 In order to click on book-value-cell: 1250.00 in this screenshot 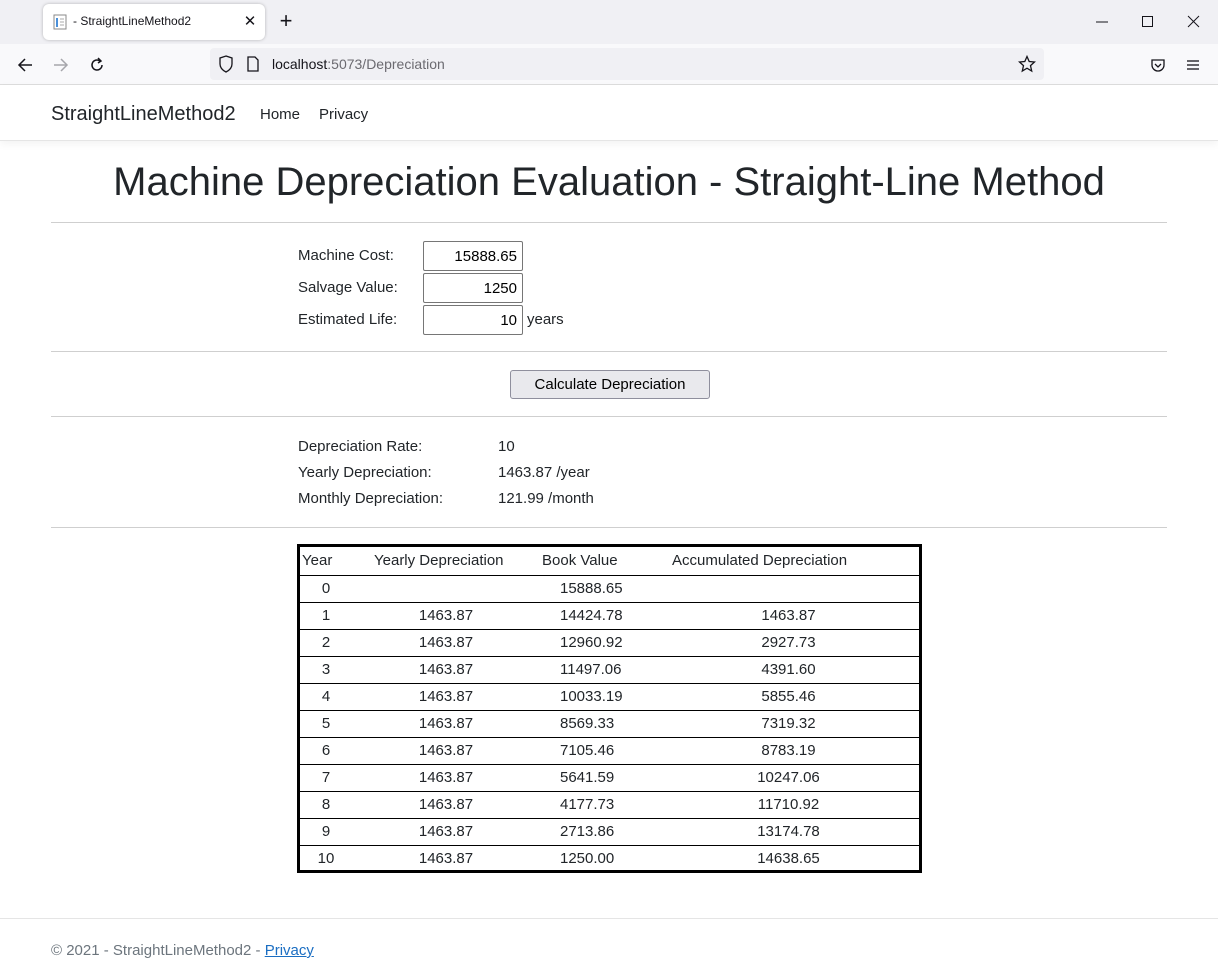, I will do `click(599, 858)`.